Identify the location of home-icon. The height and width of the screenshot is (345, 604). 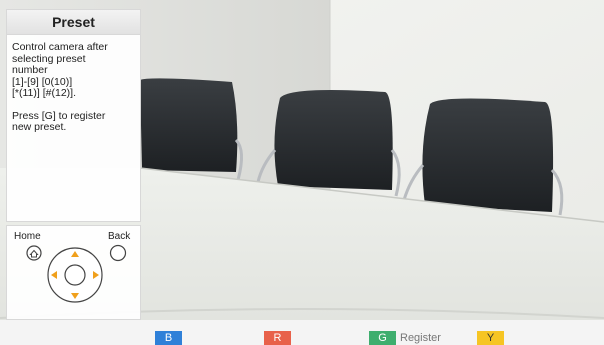
(34, 253).